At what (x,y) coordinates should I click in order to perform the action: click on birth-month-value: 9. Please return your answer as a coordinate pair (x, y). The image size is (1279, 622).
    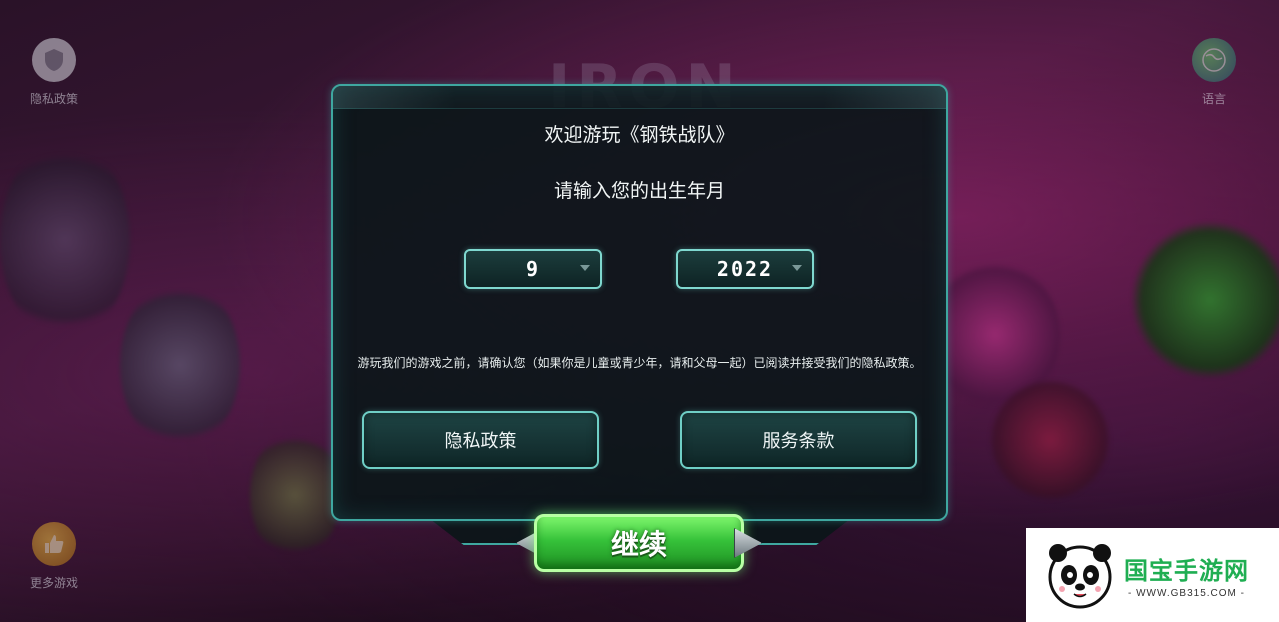
    Looking at the image, I should click on (533, 269).